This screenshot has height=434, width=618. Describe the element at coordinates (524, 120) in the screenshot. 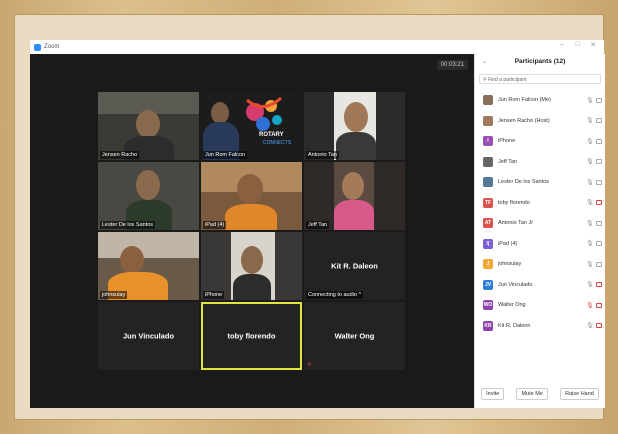

I see `participant-name: Jensen Racho (Host)` at that location.